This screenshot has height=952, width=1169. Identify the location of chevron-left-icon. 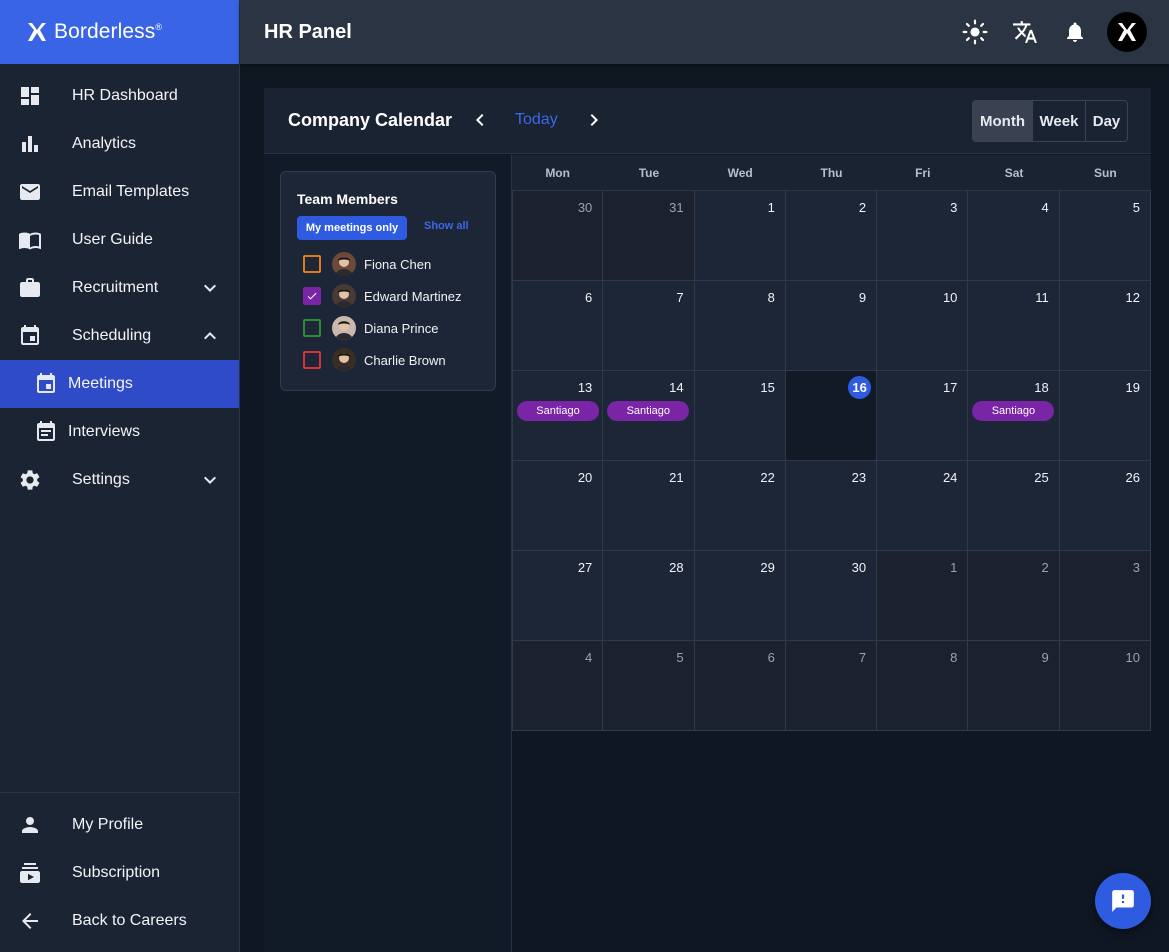
(480, 120).